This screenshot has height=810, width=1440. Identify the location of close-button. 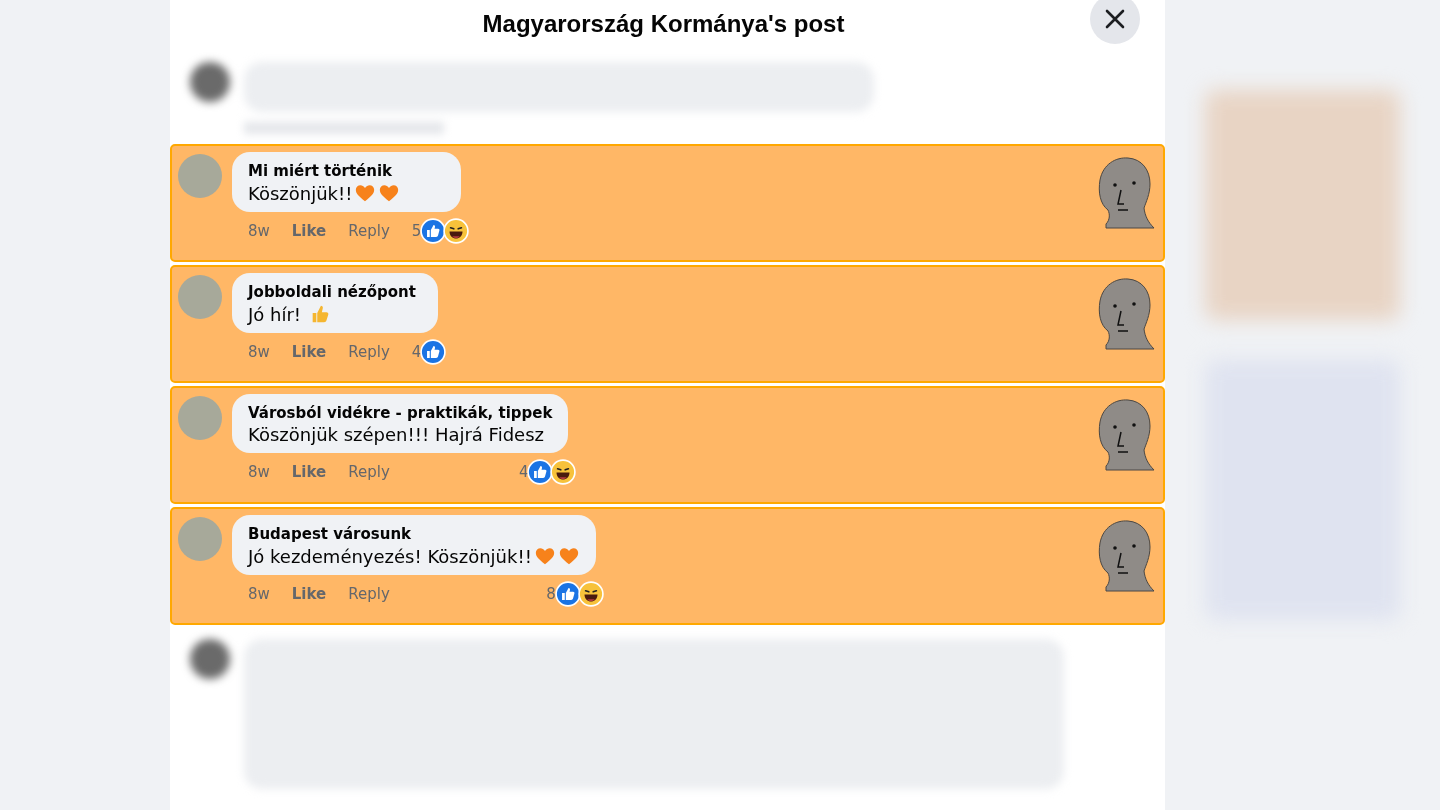
(1115, 22).